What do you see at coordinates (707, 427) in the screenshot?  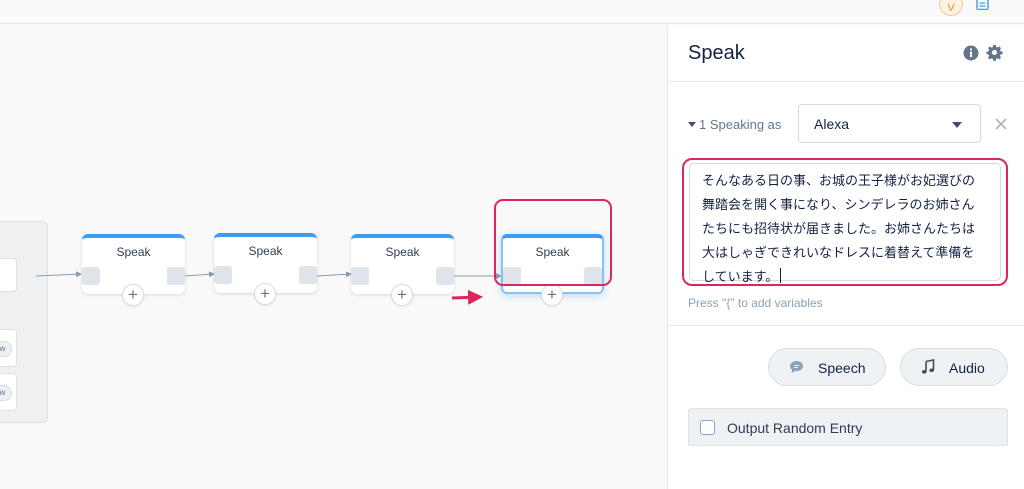 I see `random-entry-checkbox` at bounding box center [707, 427].